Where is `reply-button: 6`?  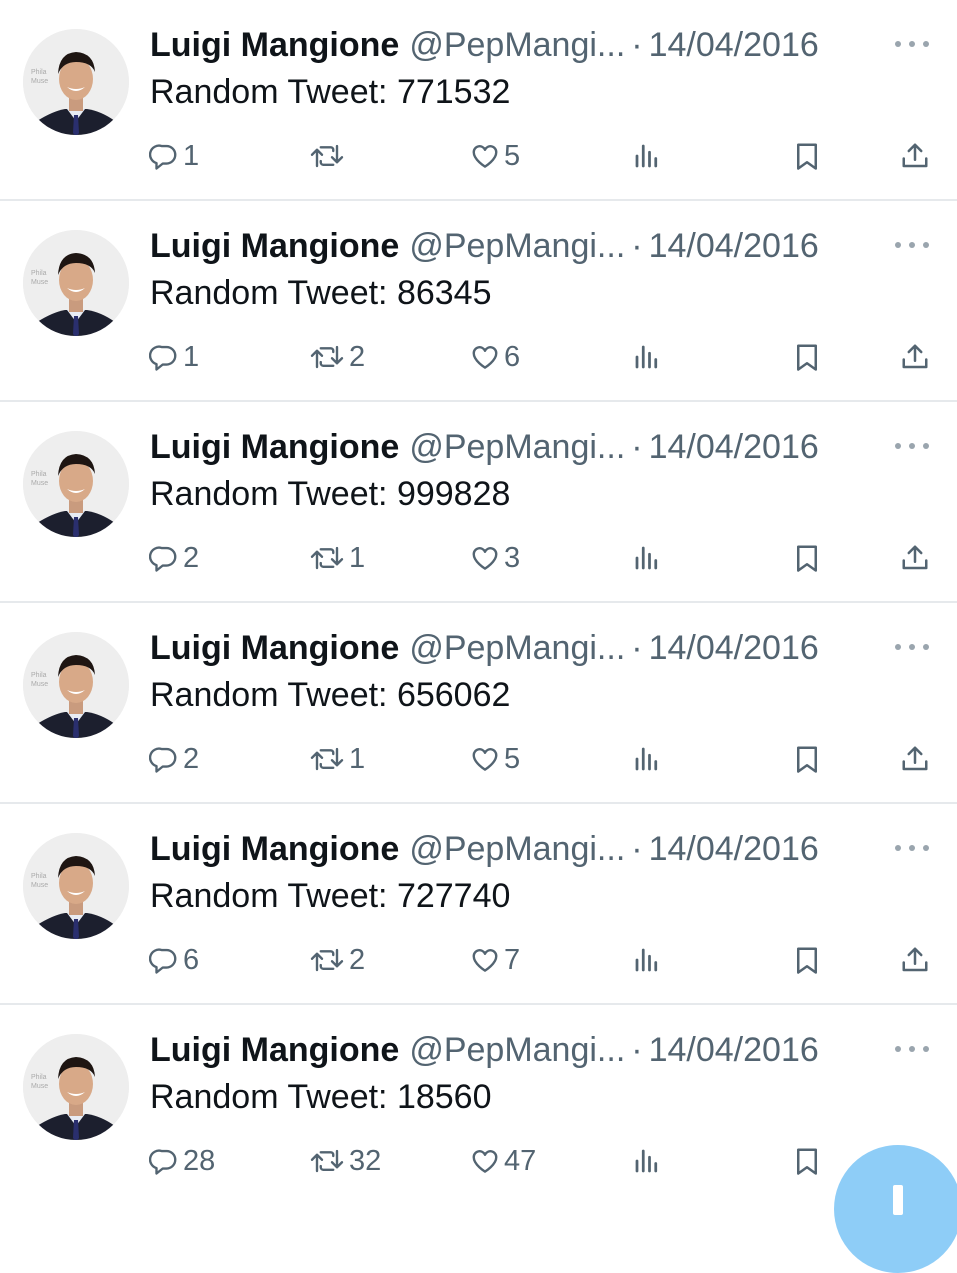
reply-button: 6 is located at coordinates (174, 960).